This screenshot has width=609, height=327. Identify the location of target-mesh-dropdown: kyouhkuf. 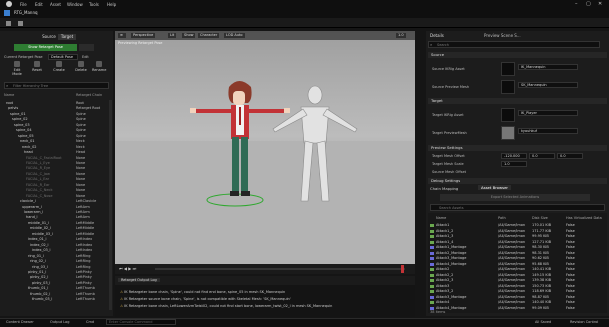
(548, 131).